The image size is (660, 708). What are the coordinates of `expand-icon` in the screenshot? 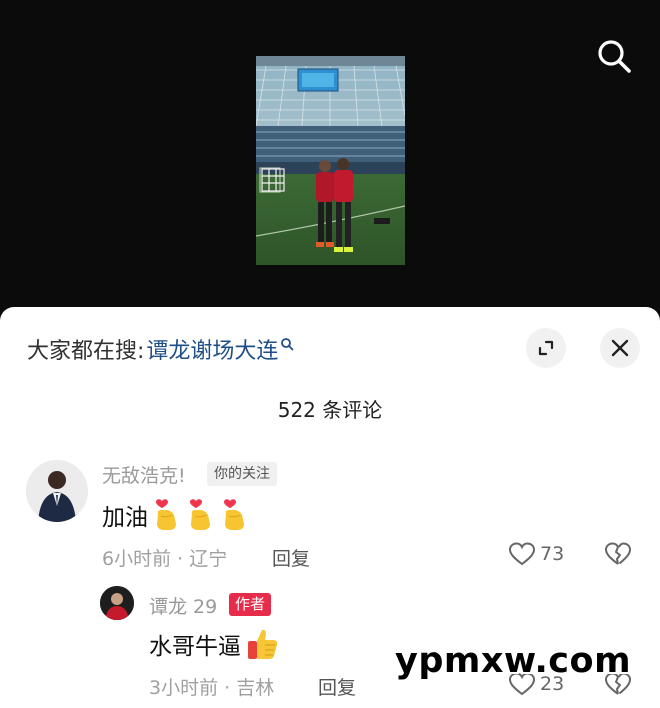 It's located at (546, 348).